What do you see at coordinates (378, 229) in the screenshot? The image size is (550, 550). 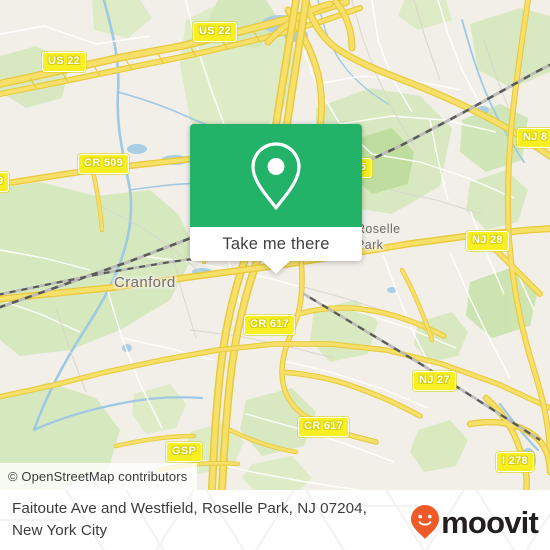 I see `place-label-roselle: Roselle` at bounding box center [378, 229].